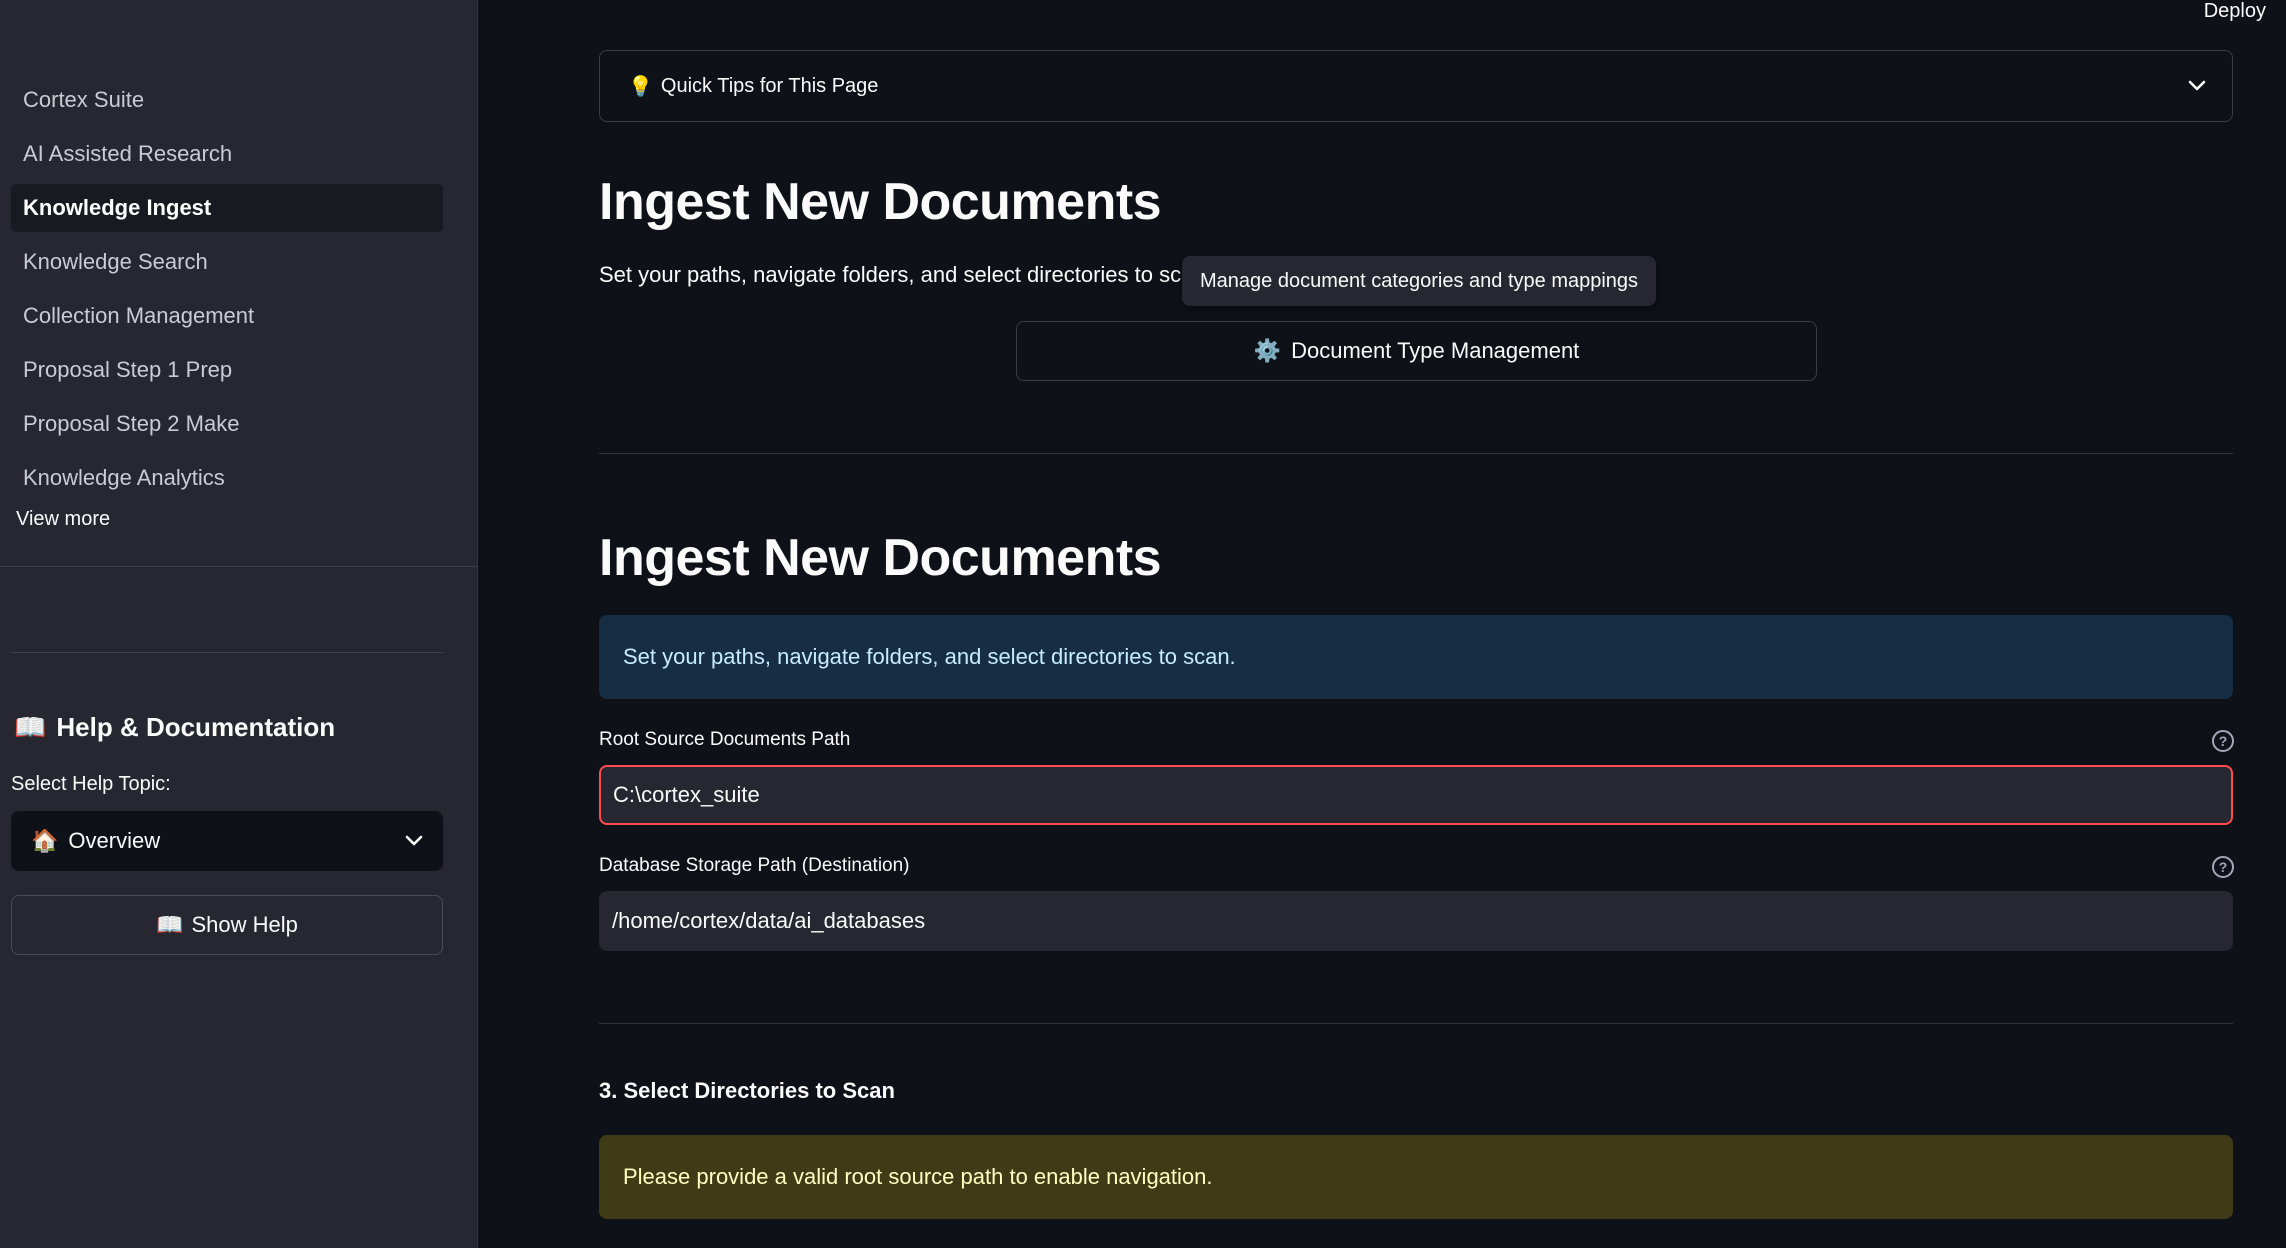  What do you see at coordinates (114, 840) in the screenshot?
I see `help-topic-value: Overview` at bounding box center [114, 840].